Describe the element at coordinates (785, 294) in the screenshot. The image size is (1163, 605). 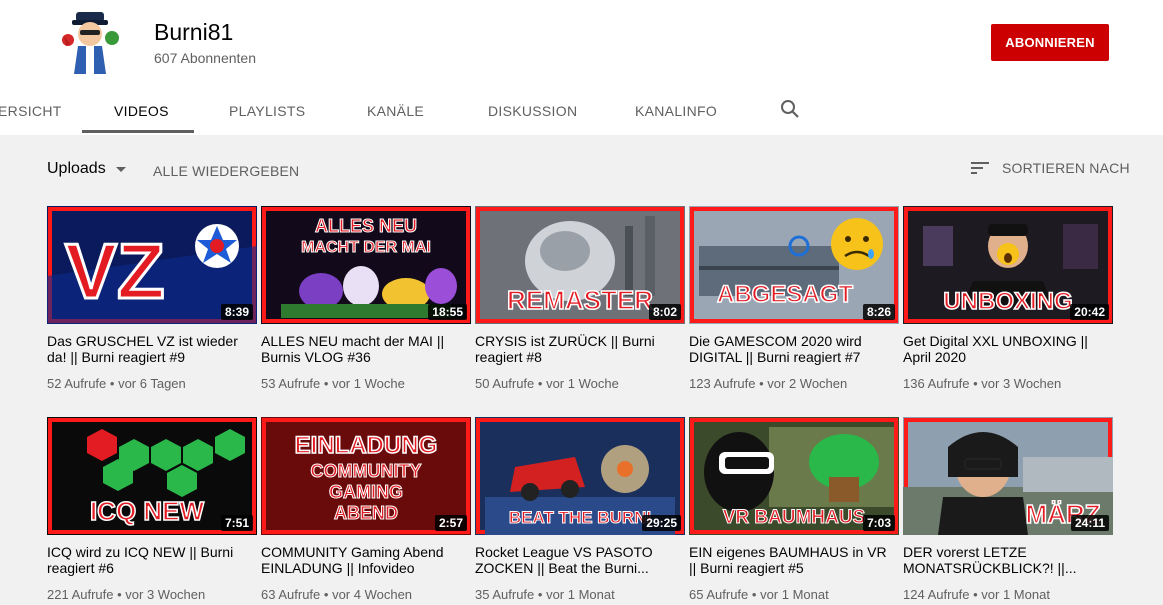
I see `svg-text: ABGESAGT` at that location.